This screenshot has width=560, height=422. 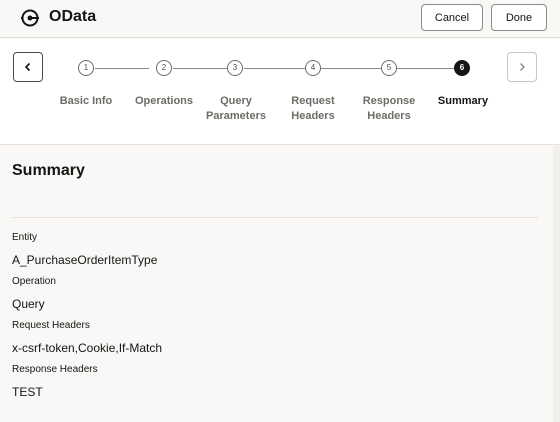 I want to click on request-headers-value: x-csrf-token,Cookie,If-Match, so click(x=87, y=348).